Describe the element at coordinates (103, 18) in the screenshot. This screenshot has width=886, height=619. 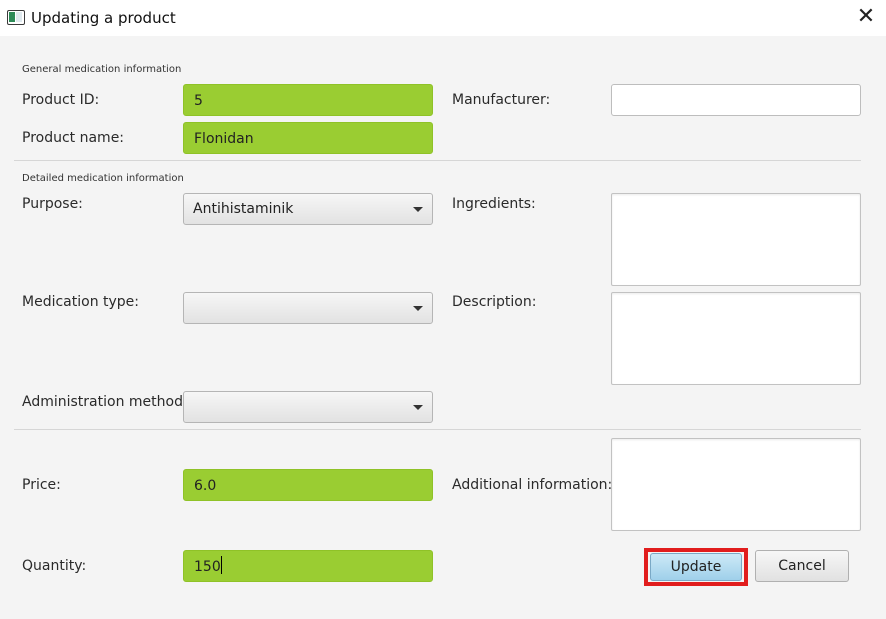
I see `window-title: Updating a product` at that location.